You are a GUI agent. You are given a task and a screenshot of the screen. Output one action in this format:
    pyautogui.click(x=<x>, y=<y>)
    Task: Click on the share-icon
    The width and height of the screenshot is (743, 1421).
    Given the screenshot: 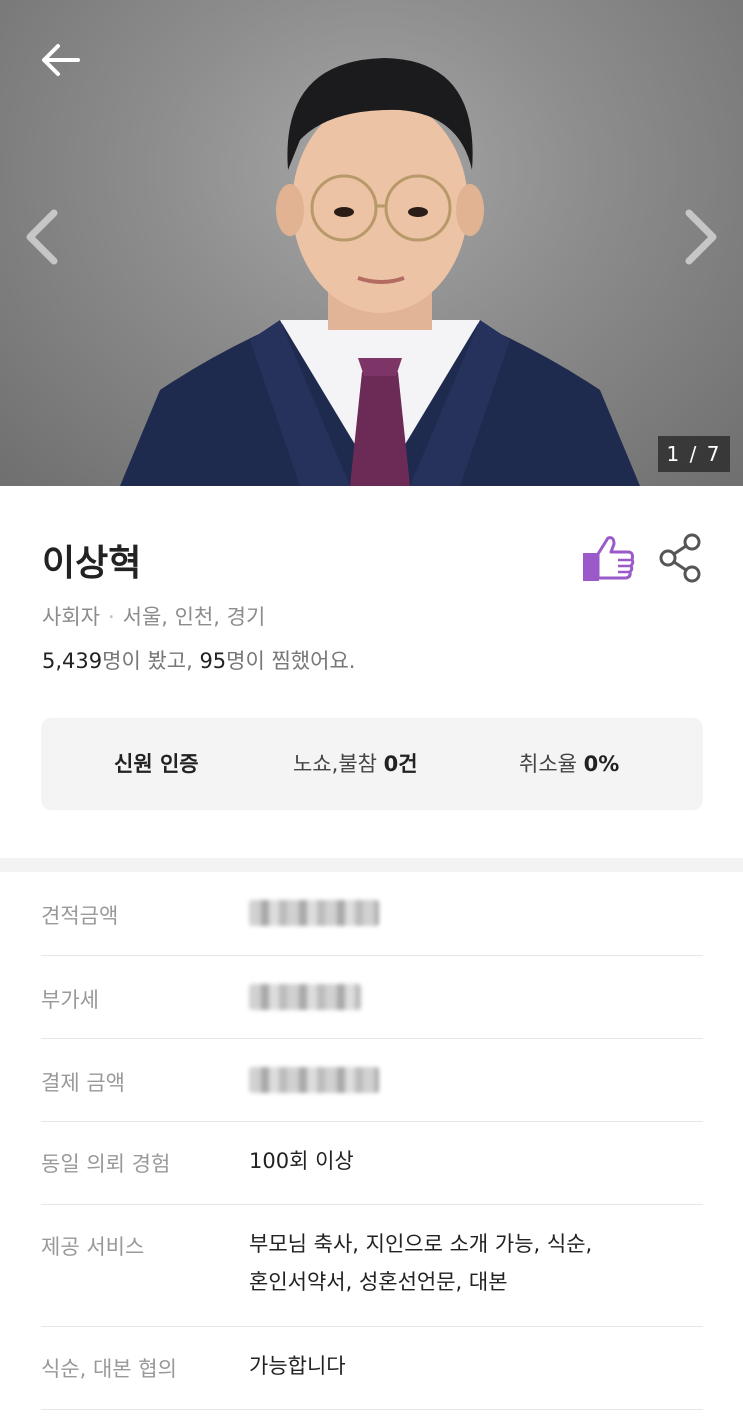 What is the action you would take?
    pyautogui.click(x=681, y=558)
    